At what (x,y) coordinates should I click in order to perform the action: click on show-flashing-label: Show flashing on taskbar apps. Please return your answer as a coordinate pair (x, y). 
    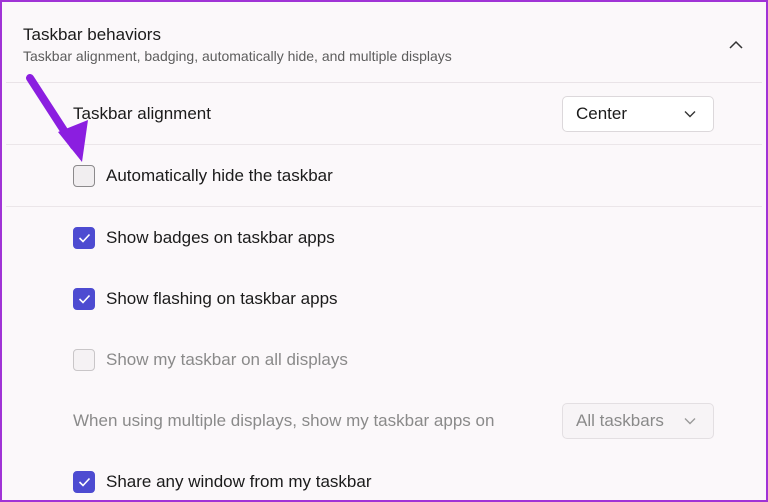
    Looking at the image, I should click on (222, 298).